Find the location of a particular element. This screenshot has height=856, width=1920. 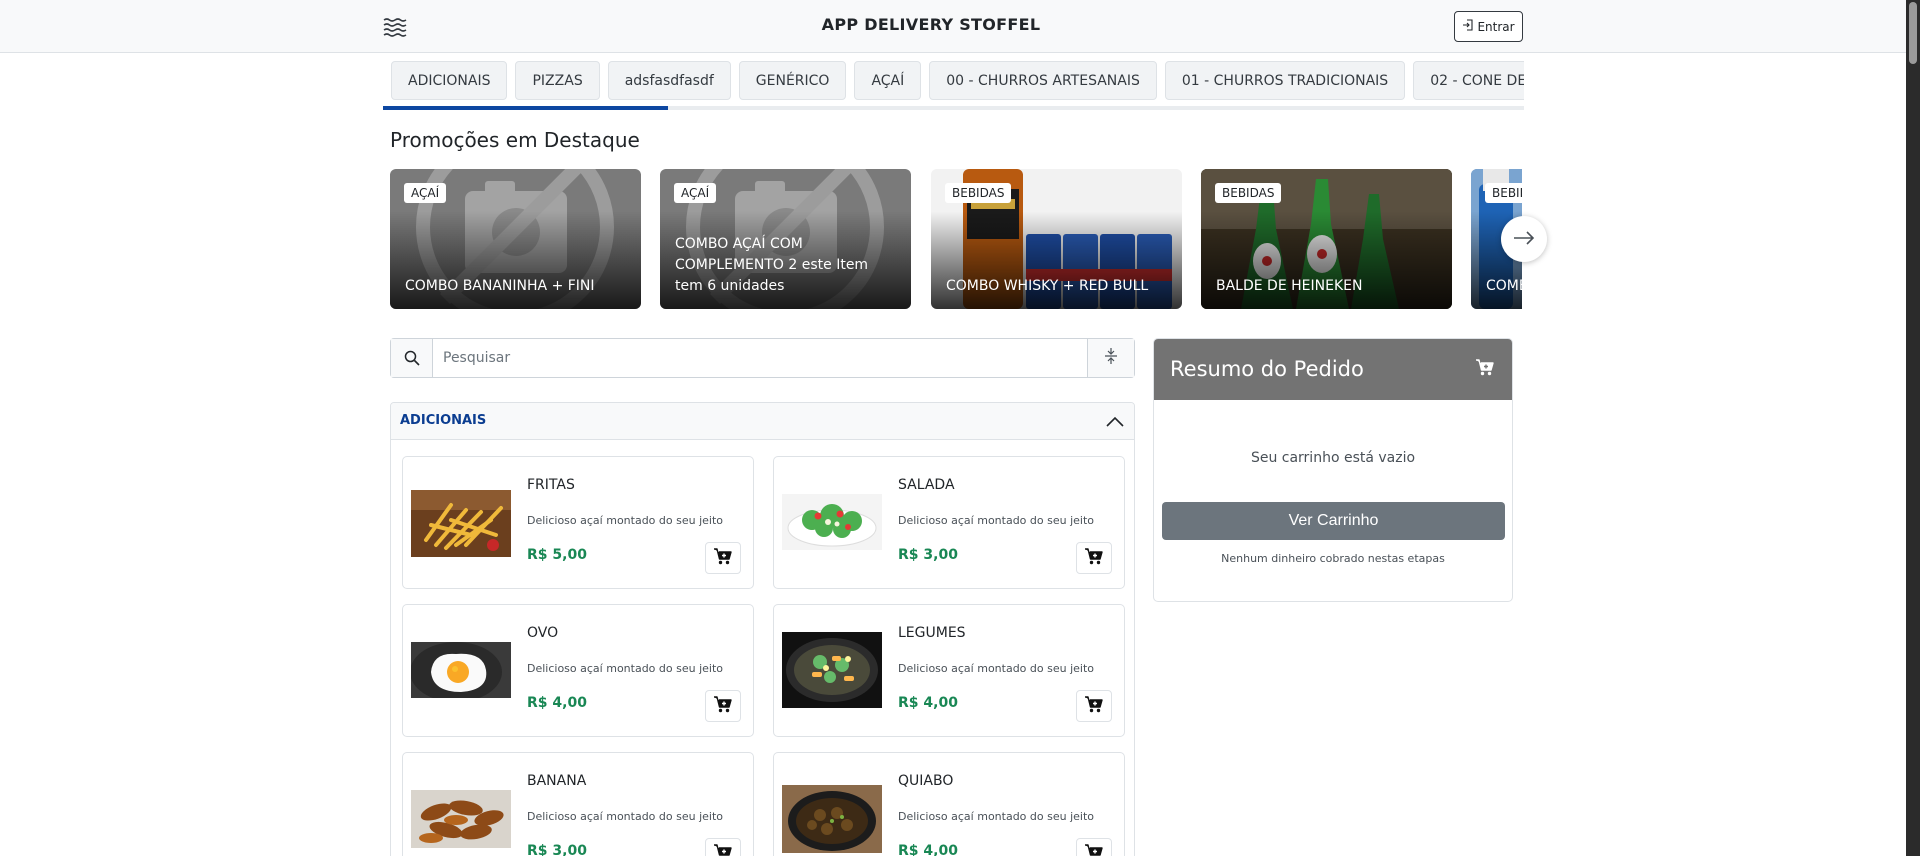

product-image-salada is located at coordinates (832, 522).